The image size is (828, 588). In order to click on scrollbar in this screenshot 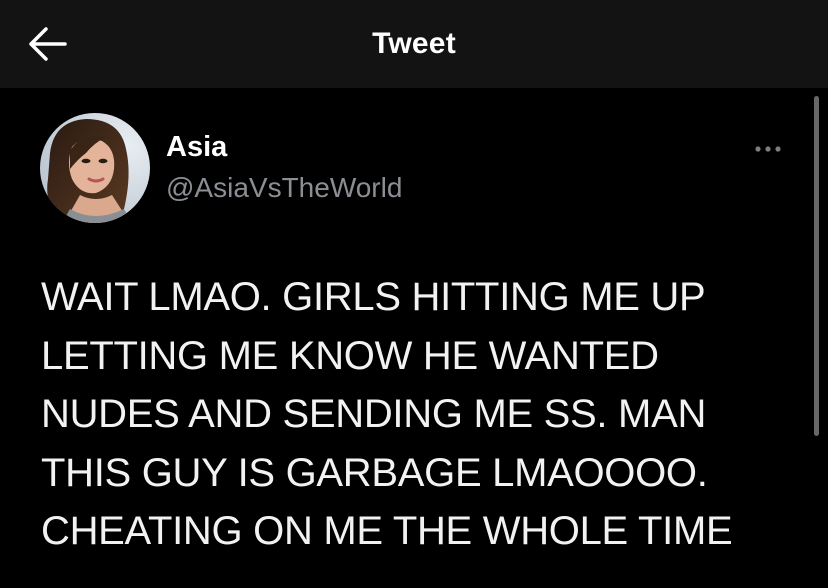, I will do `click(816, 266)`.